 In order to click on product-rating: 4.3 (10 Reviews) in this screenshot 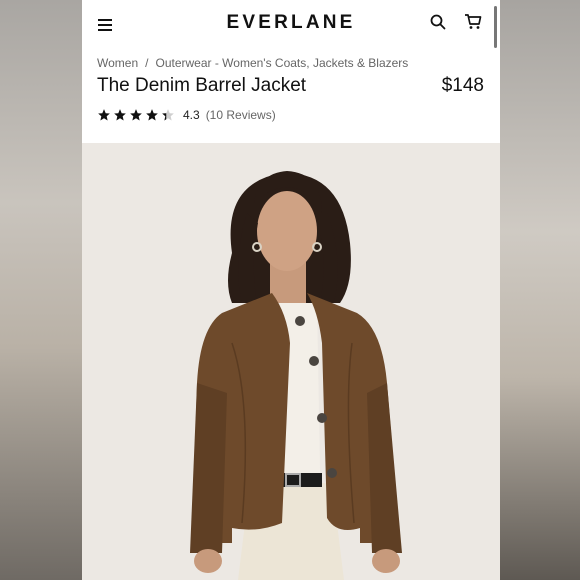, I will do `click(186, 115)`.